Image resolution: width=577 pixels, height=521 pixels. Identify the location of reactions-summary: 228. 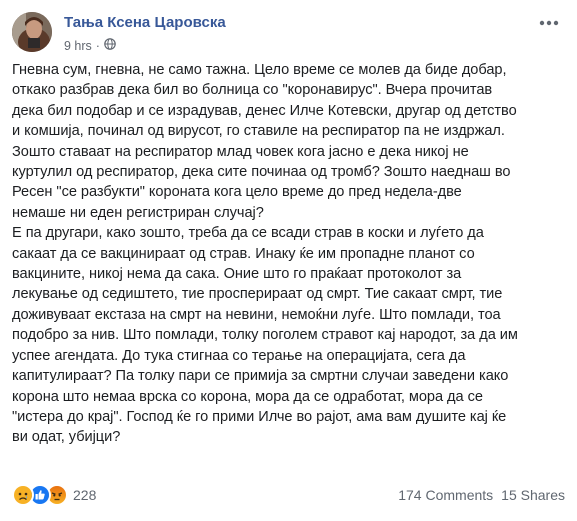
(54, 495).